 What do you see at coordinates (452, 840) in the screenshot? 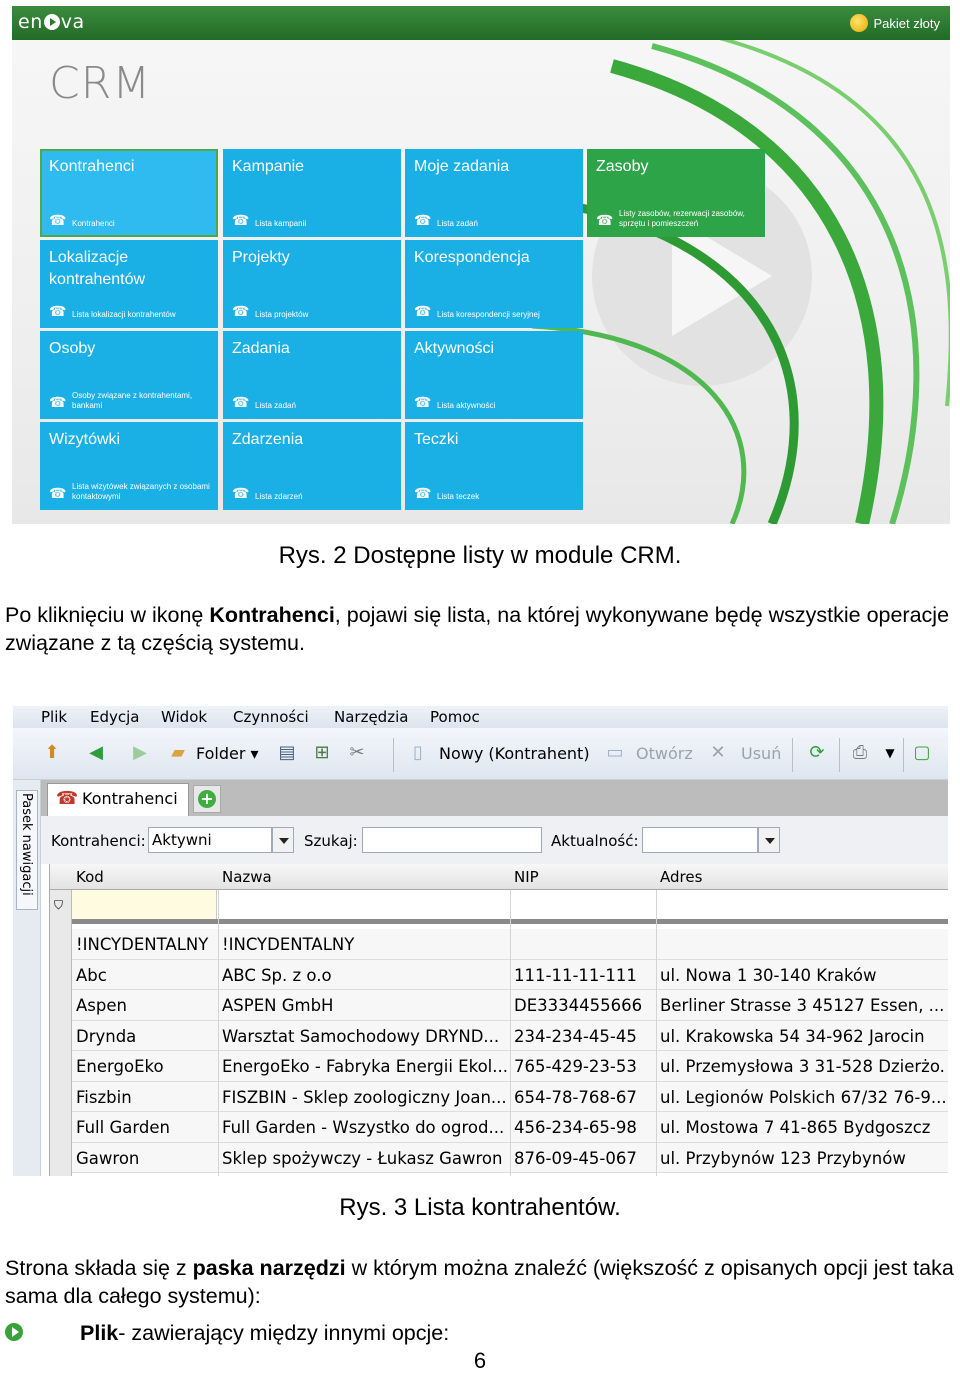
I see `search-input` at bounding box center [452, 840].